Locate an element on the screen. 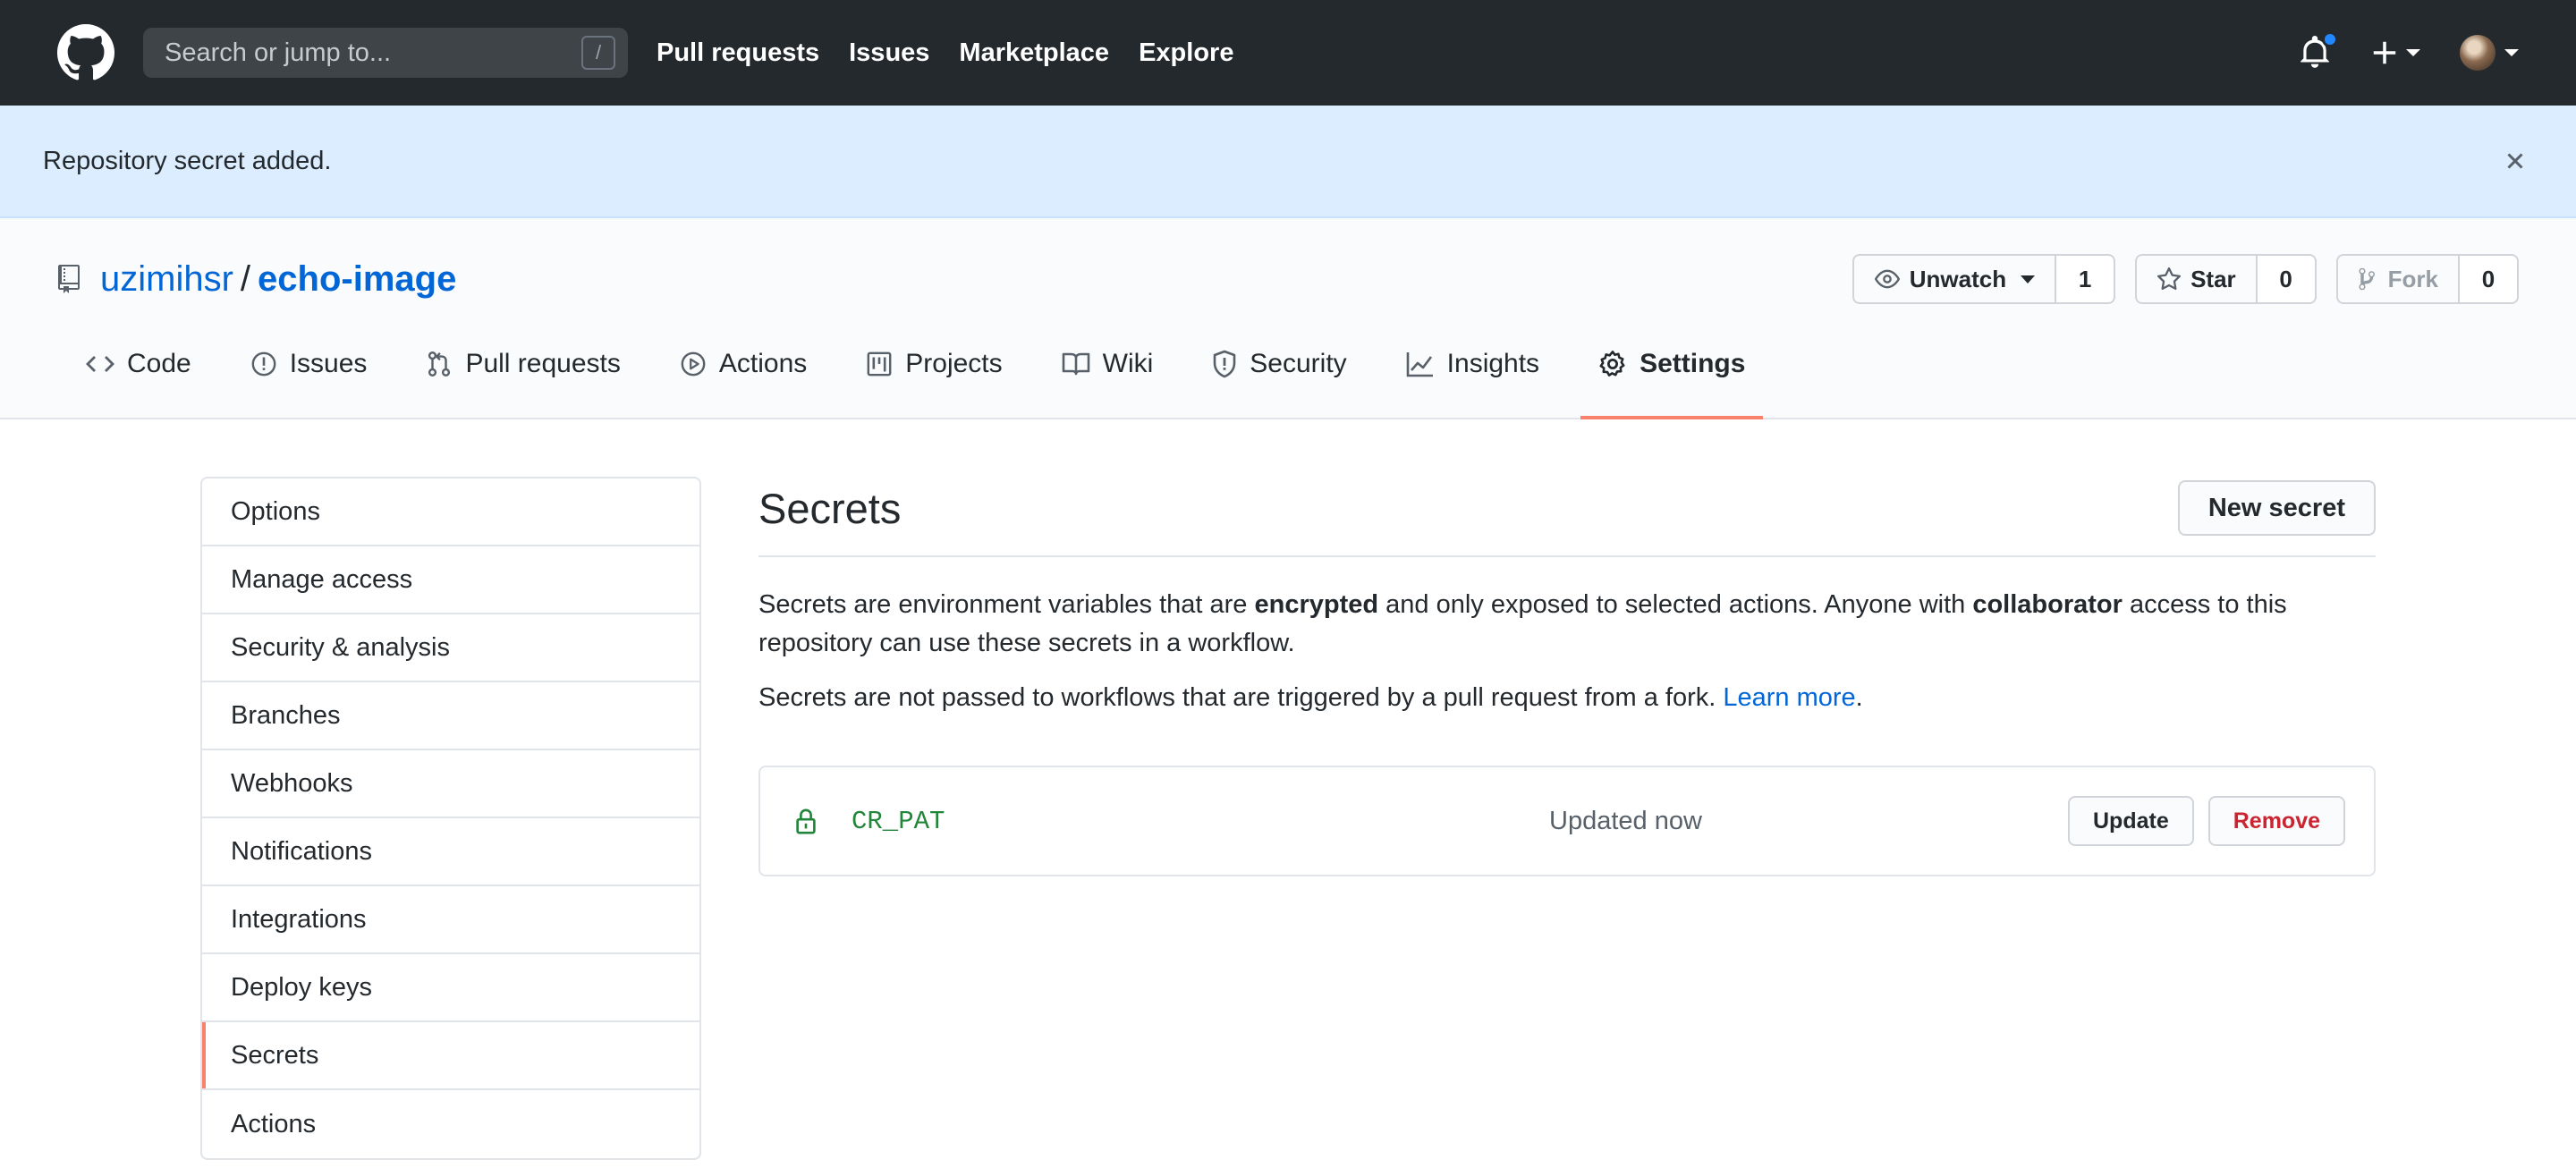 The height and width of the screenshot is (1168, 2576). menu-item-deploy-keys: Deploy keys is located at coordinates (450, 988).